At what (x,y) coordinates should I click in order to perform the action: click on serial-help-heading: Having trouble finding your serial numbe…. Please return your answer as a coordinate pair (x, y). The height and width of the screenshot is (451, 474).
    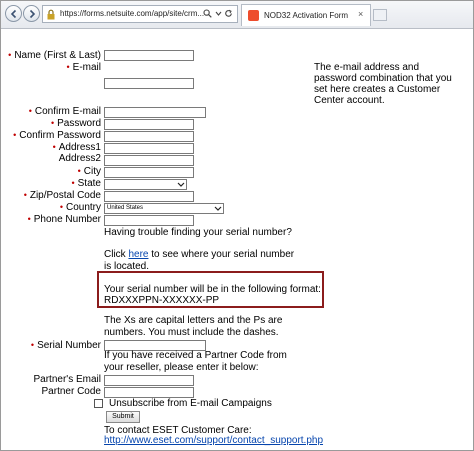
    Looking at the image, I should click on (198, 232).